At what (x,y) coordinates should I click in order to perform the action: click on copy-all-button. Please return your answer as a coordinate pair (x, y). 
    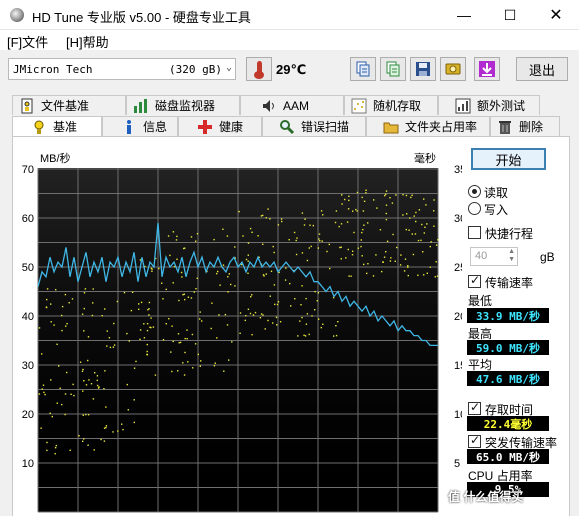
    Looking at the image, I should click on (393, 69).